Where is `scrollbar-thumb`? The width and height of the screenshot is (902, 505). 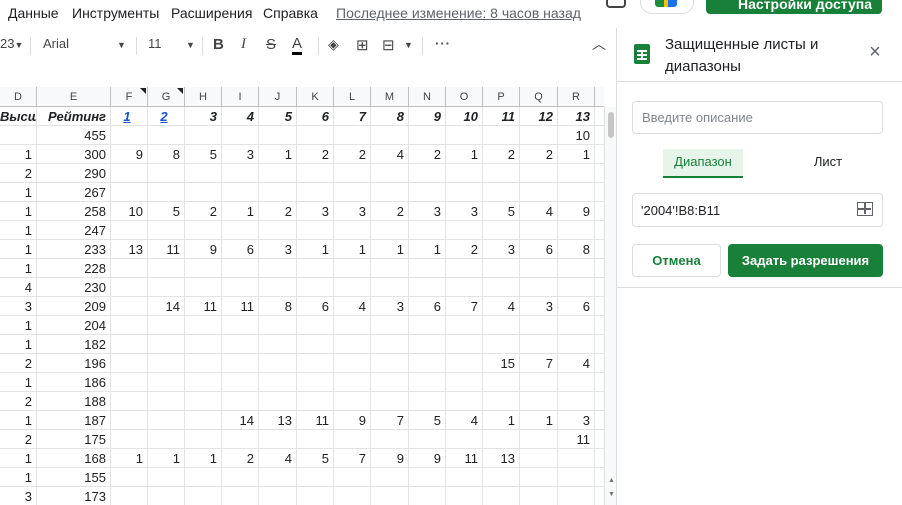
scrollbar-thumb is located at coordinates (611, 125).